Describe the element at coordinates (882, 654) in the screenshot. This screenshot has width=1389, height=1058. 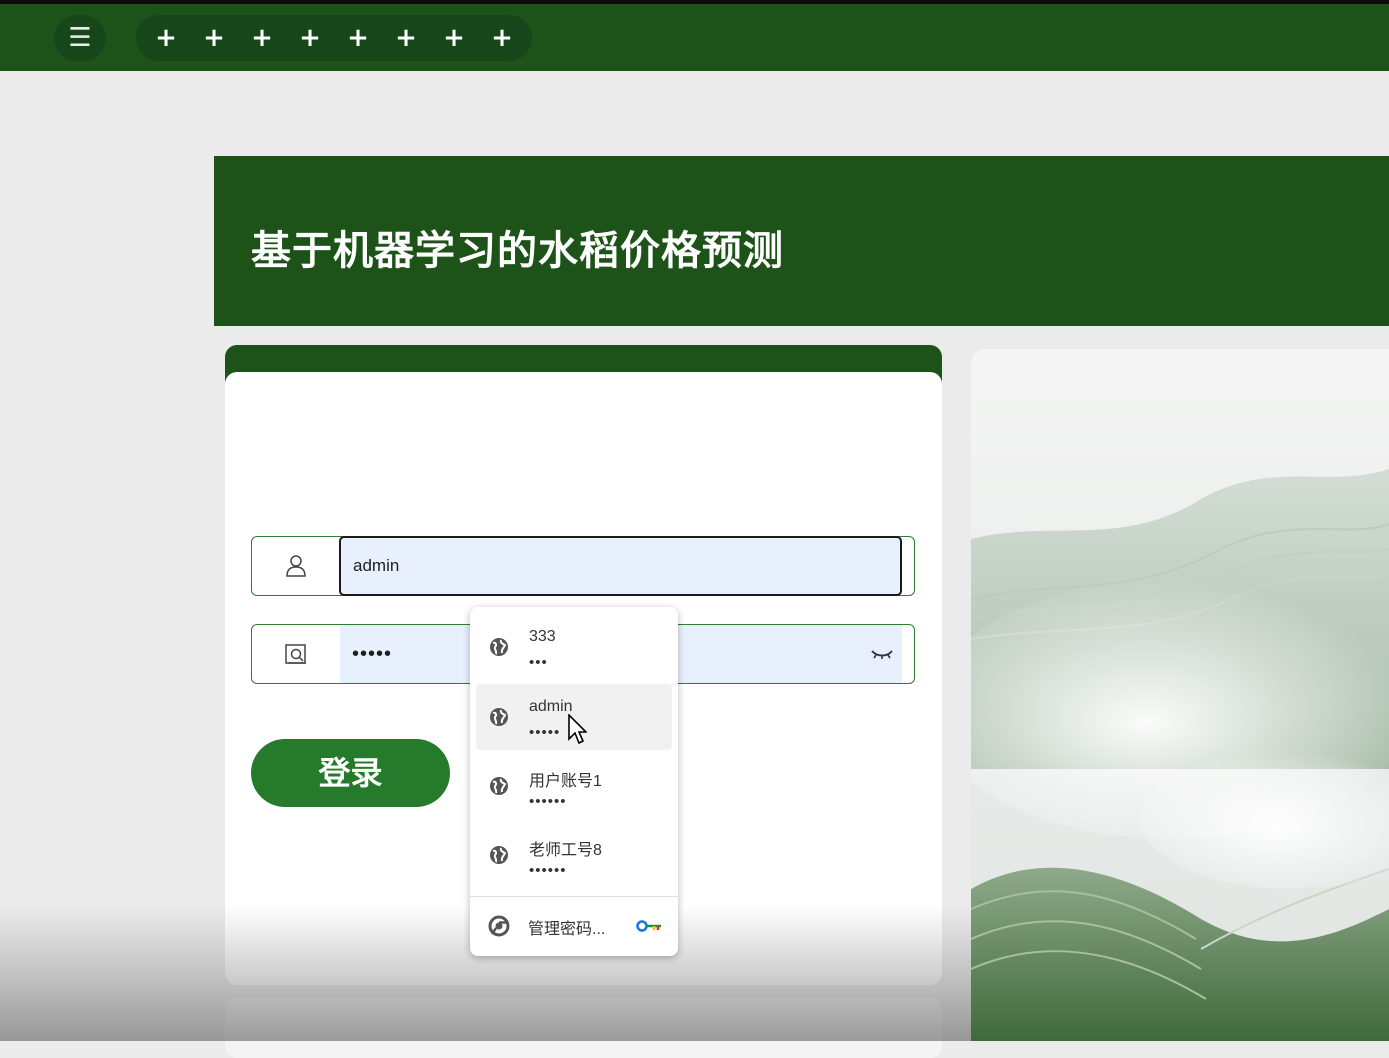
I see `eye-closed-icon` at that location.